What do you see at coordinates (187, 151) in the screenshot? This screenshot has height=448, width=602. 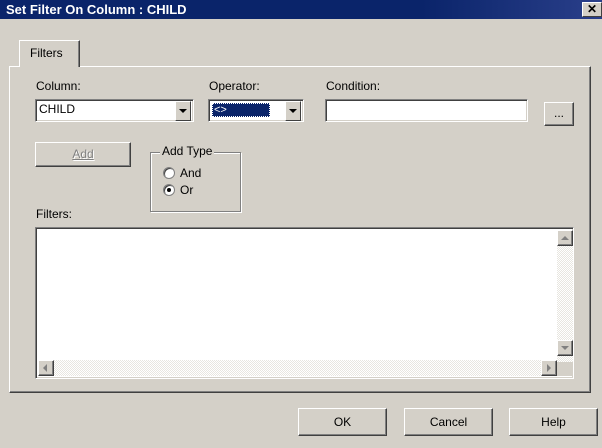 I see `add-type-legend: Add Type` at bounding box center [187, 151].